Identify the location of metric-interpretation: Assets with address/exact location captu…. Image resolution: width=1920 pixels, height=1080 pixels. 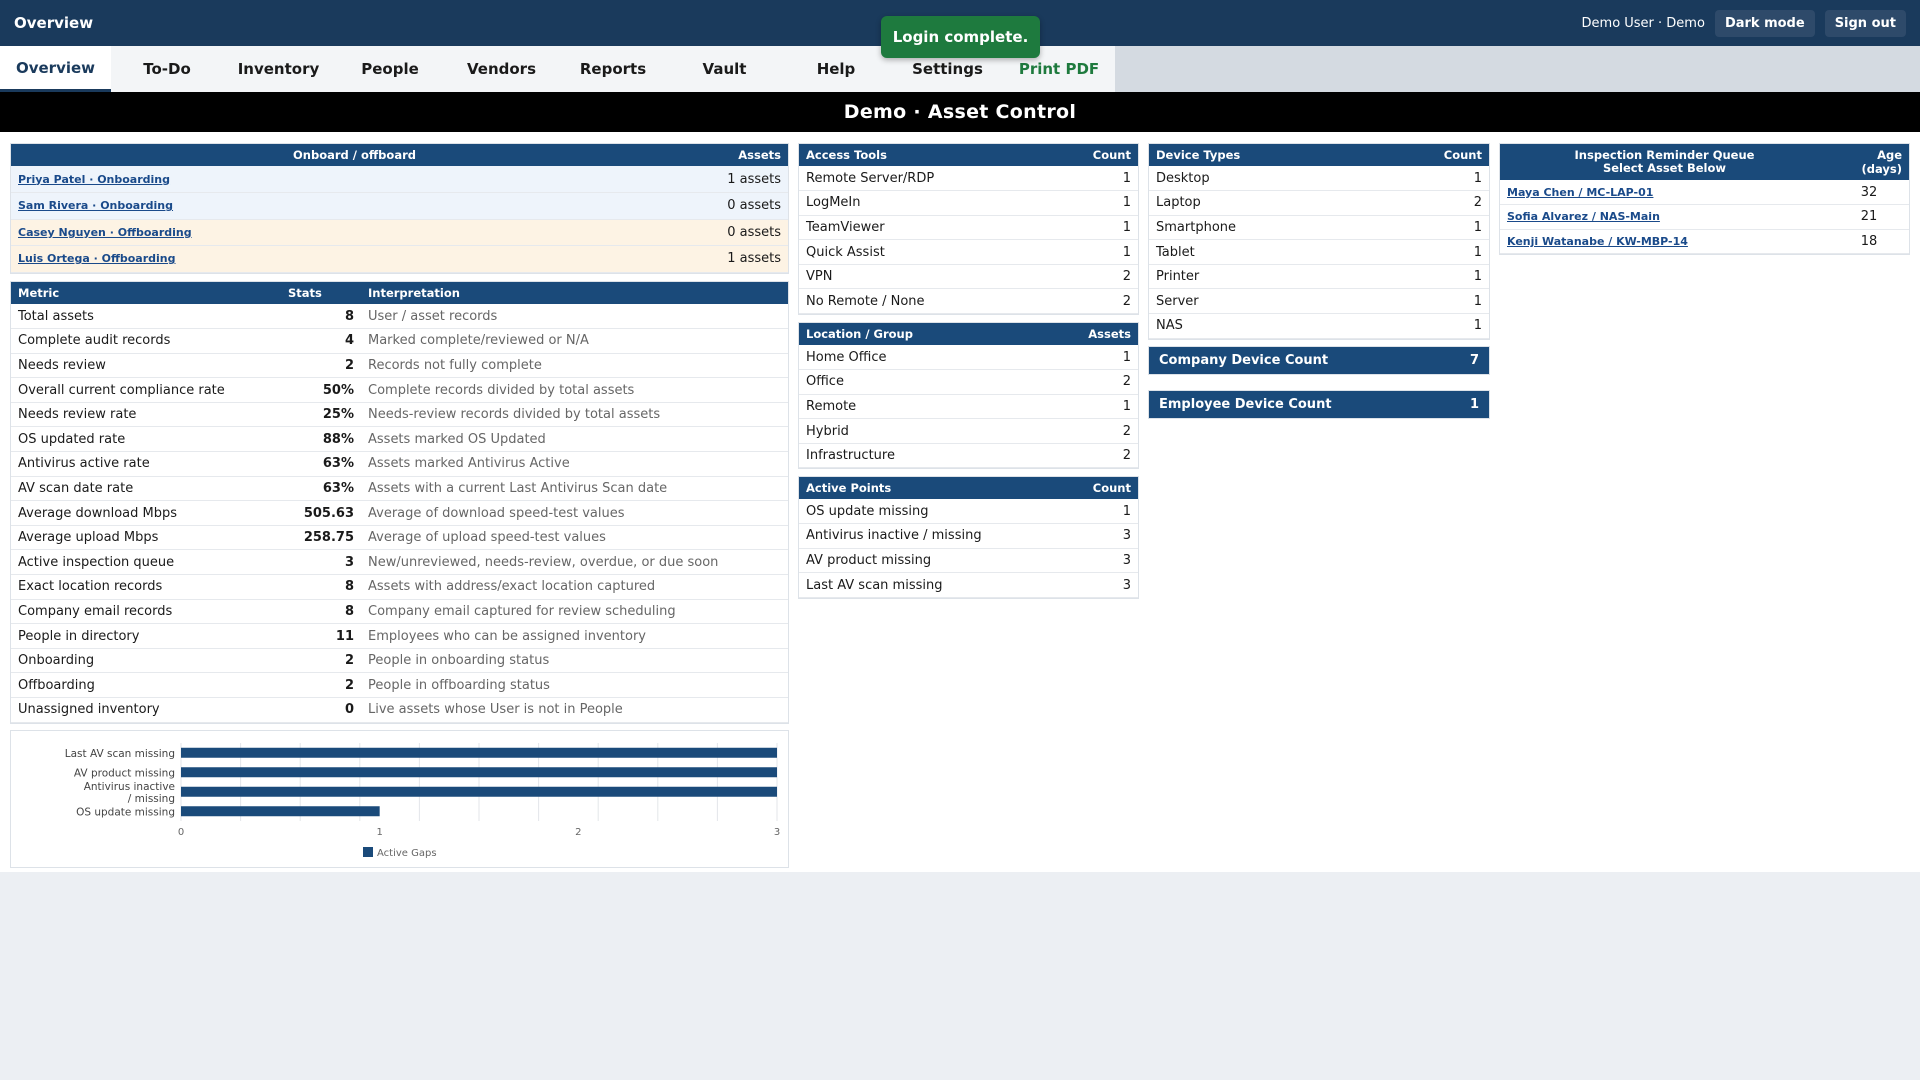
(574, 587).